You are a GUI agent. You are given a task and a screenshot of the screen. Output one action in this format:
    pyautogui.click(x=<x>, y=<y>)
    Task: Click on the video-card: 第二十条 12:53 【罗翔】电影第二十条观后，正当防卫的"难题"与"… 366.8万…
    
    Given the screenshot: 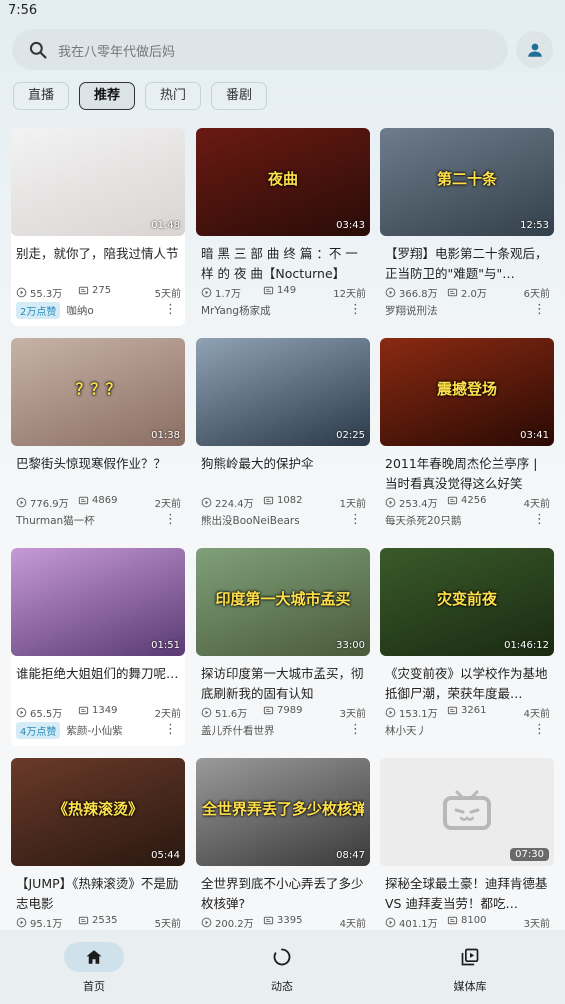 What is the action you would take?
    pyautogui.click(x=467, y=227)
    